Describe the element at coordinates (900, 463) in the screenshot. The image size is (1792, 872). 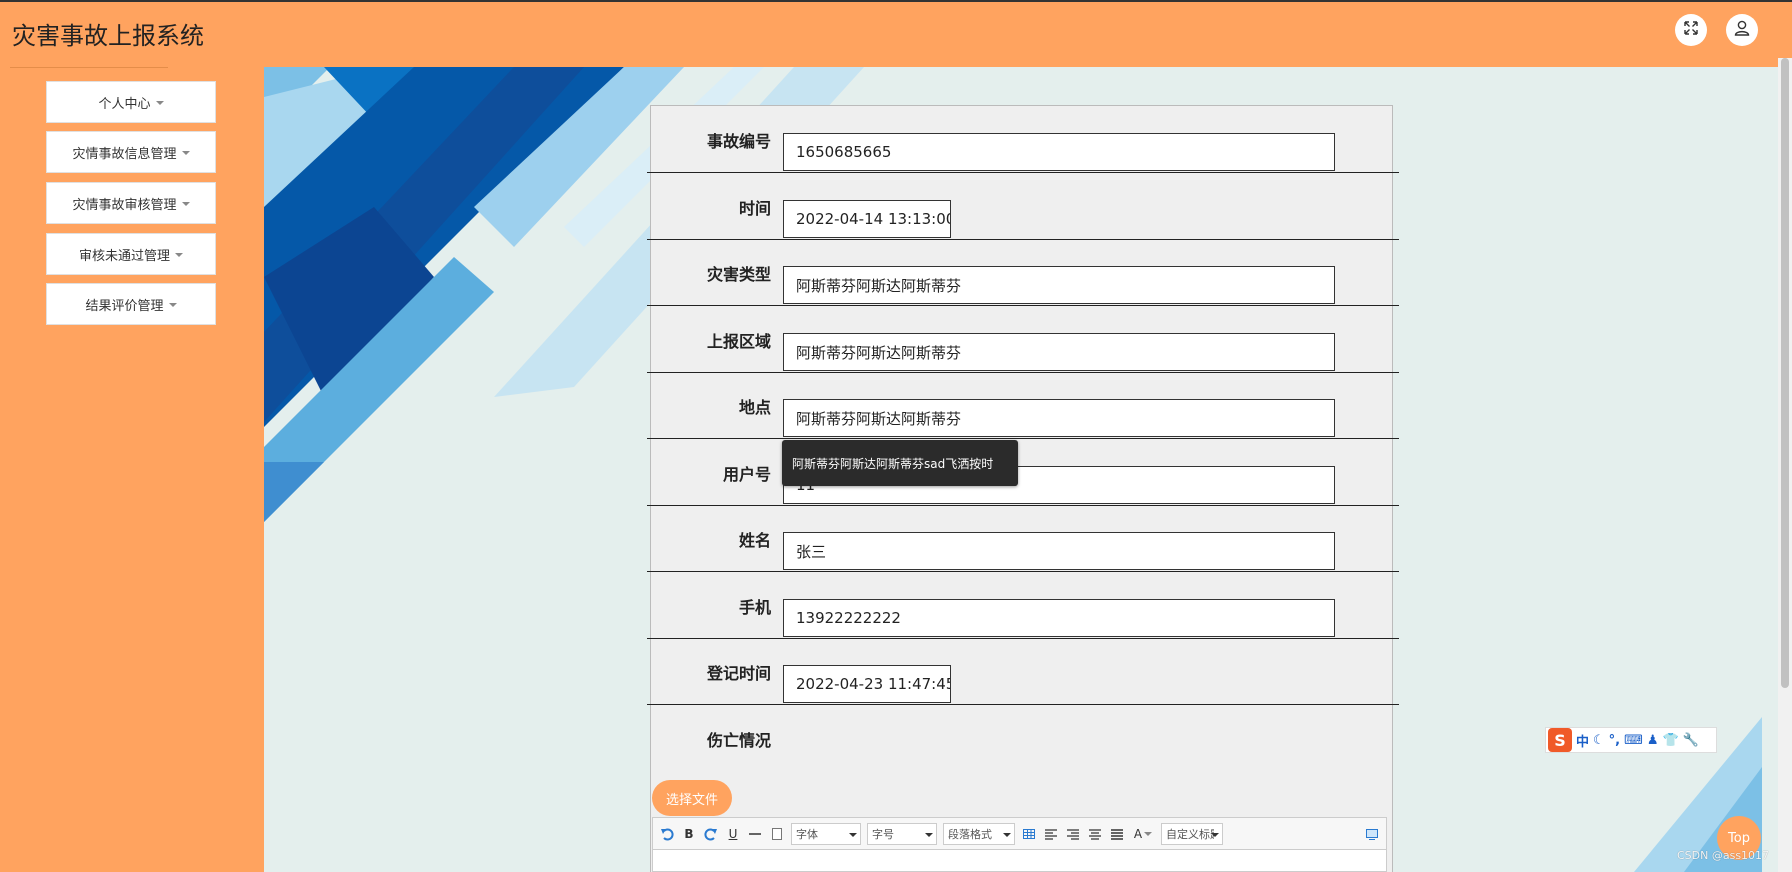
I see `location-tooltip: 阿斯蒂芬阿斯达阿斯蒂芬sad飞洒按时` at that location.